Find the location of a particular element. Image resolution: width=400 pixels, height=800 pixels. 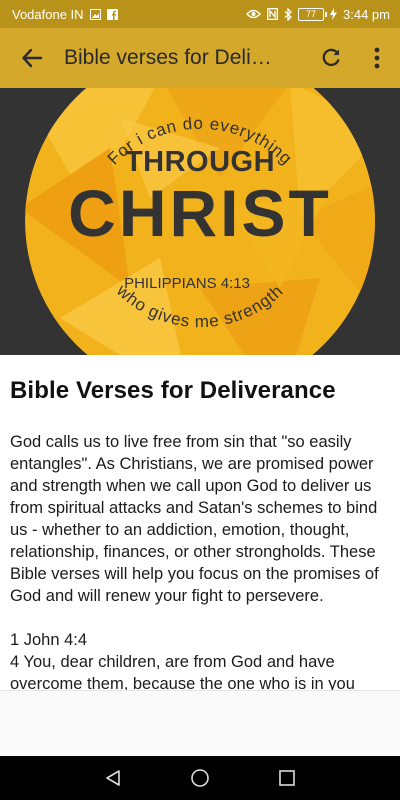

refresh-button is located at coordinates (331, 58).